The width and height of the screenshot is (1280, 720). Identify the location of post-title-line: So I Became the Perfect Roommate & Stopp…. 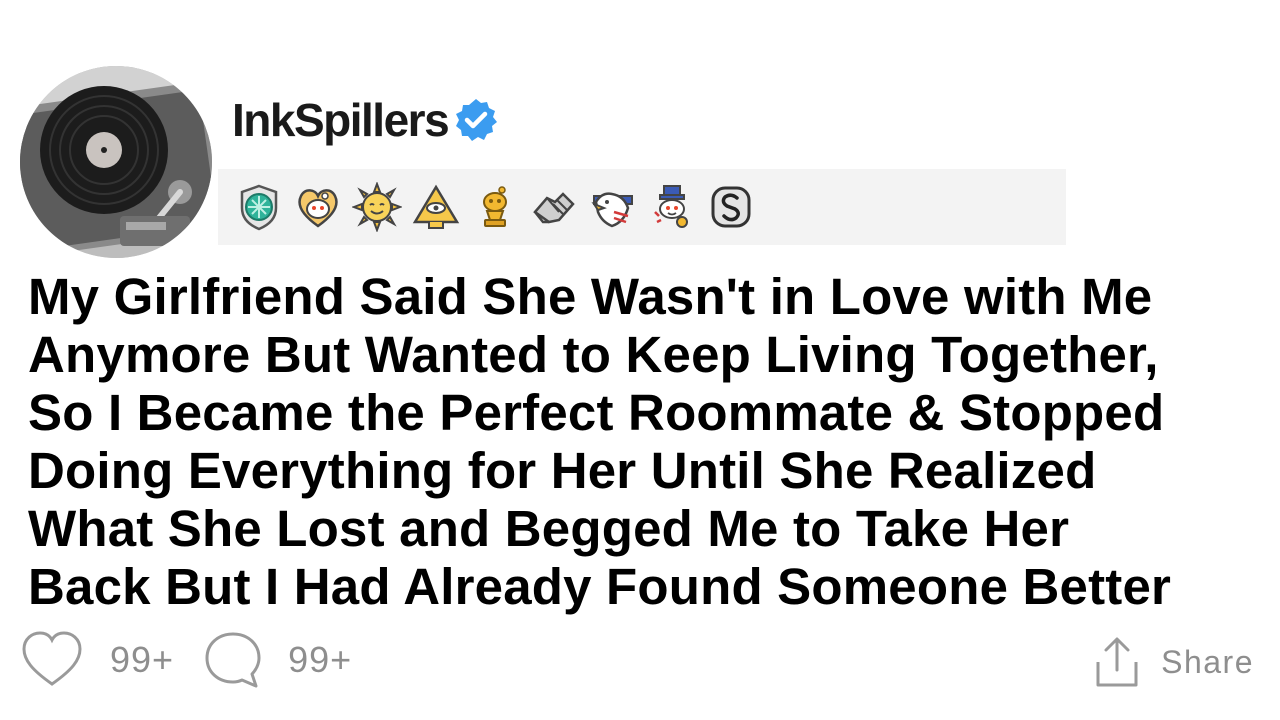
(596, 412).